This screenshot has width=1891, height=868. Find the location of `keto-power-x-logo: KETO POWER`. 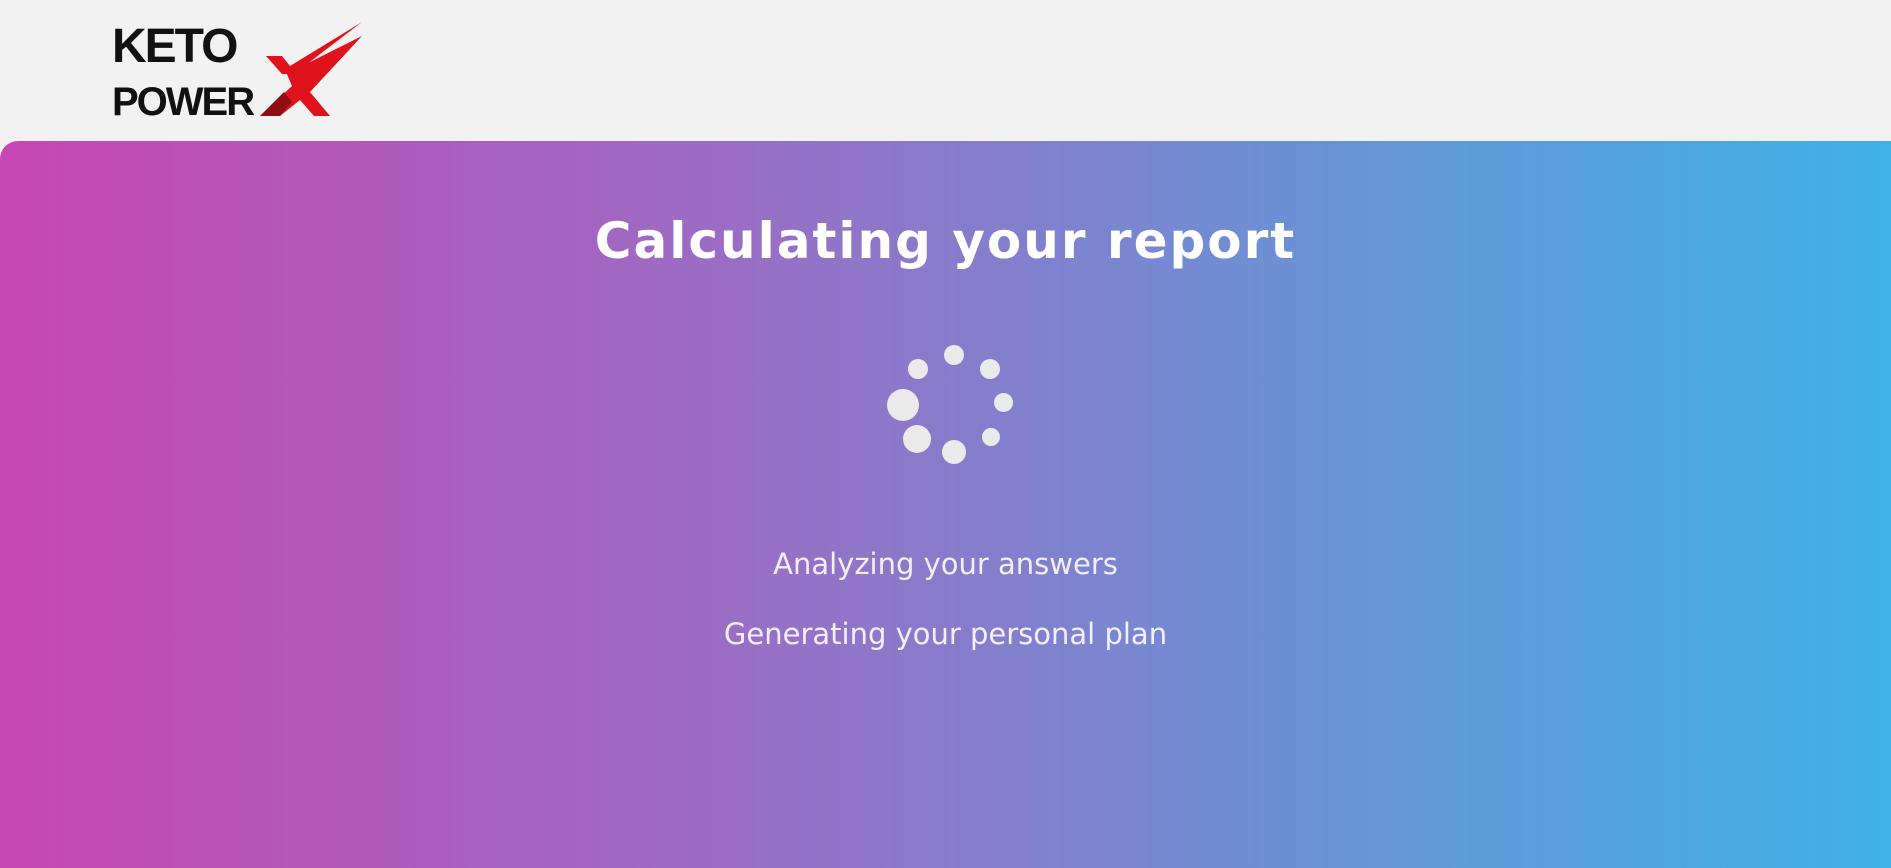

keto-power-x-logo: KETO POWER is located at coordinates (238, 70).